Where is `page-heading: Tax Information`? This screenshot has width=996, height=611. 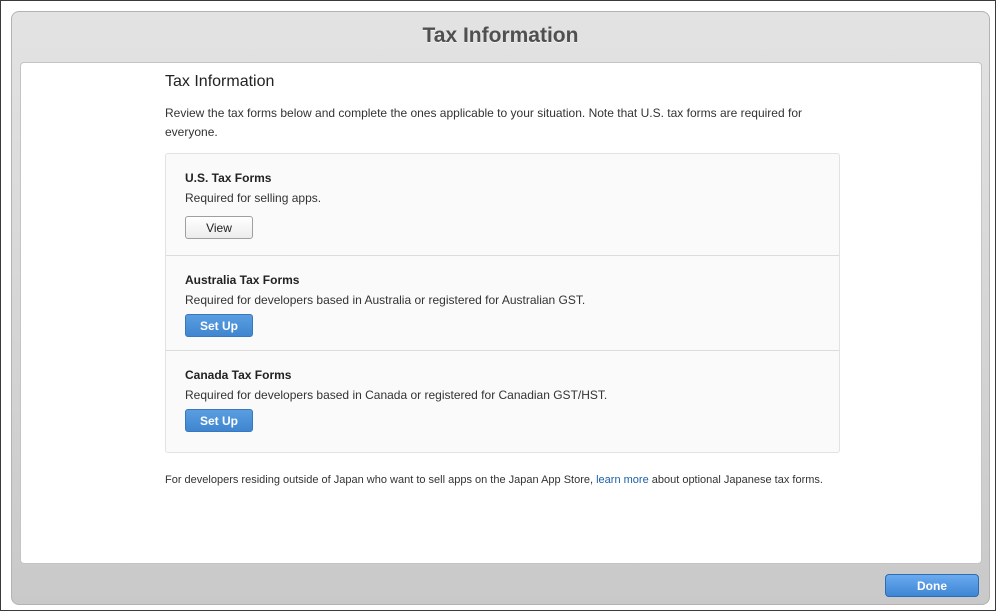
page-heading: Tax Information is located at coordinates (220, 81).